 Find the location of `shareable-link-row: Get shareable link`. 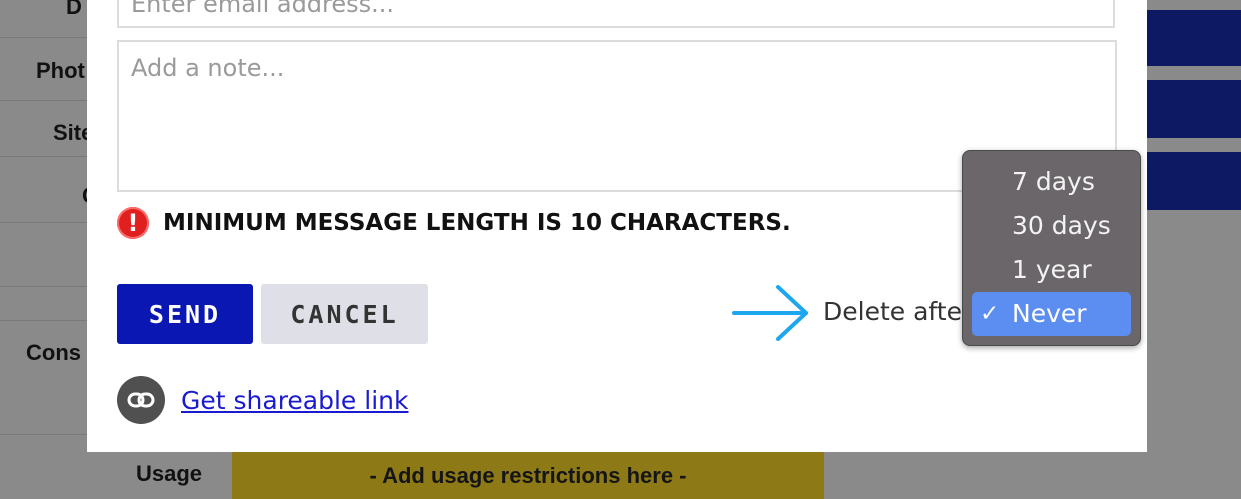

shareable-link-row: Get shareable link is located at coordinates (262, 400).